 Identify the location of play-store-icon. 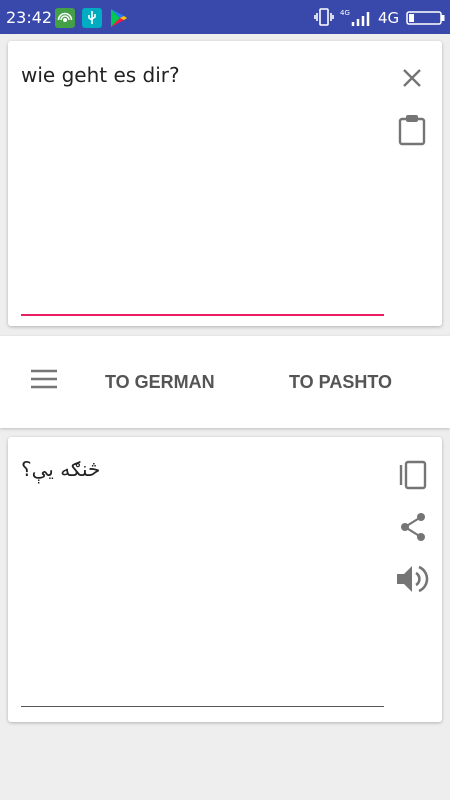
(119, 20).